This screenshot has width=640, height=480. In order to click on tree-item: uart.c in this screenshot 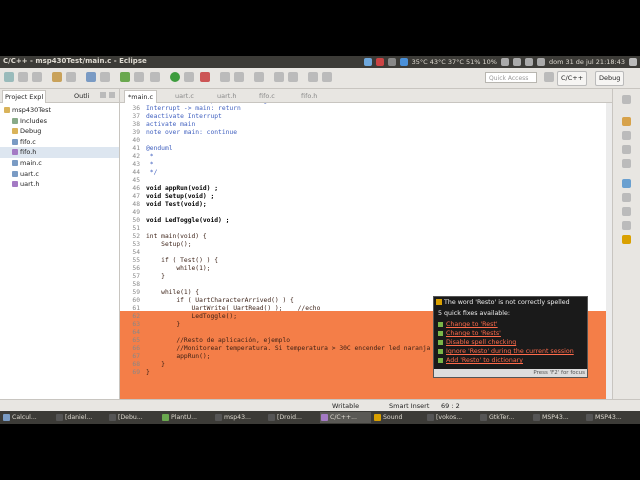, I will do `click(59, 174)`.